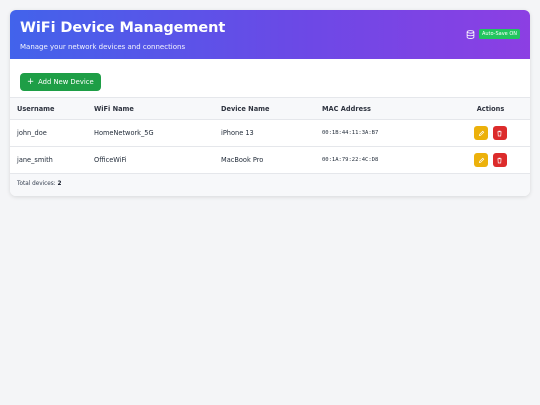 The width and height of the screenshot is (540, 405). What do you see at coordinates (499, 34) in the screenshot?
I see `autosave-badge: Auto-Save ON` at bounding box center [499, 34].